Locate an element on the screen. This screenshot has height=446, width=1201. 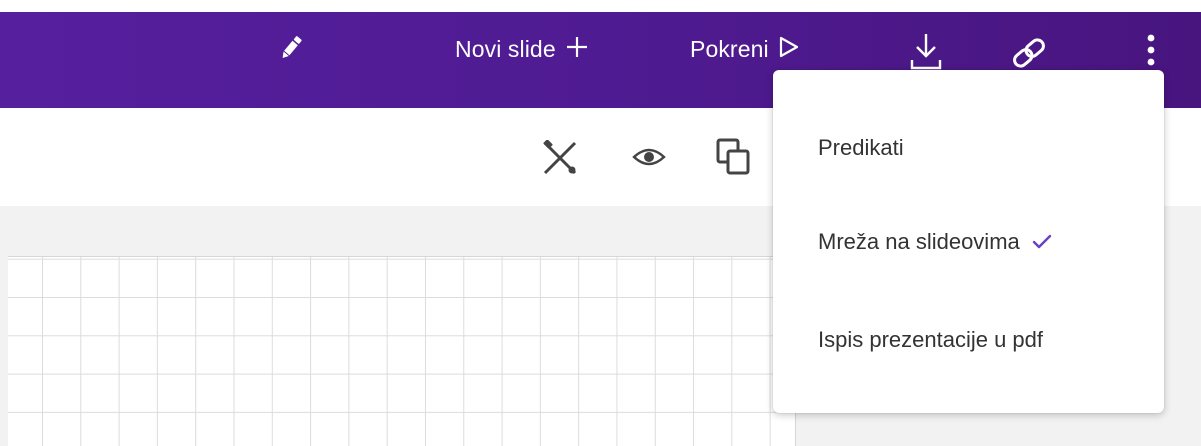
duplicate-slide-button is located at coordinates (734, 159).